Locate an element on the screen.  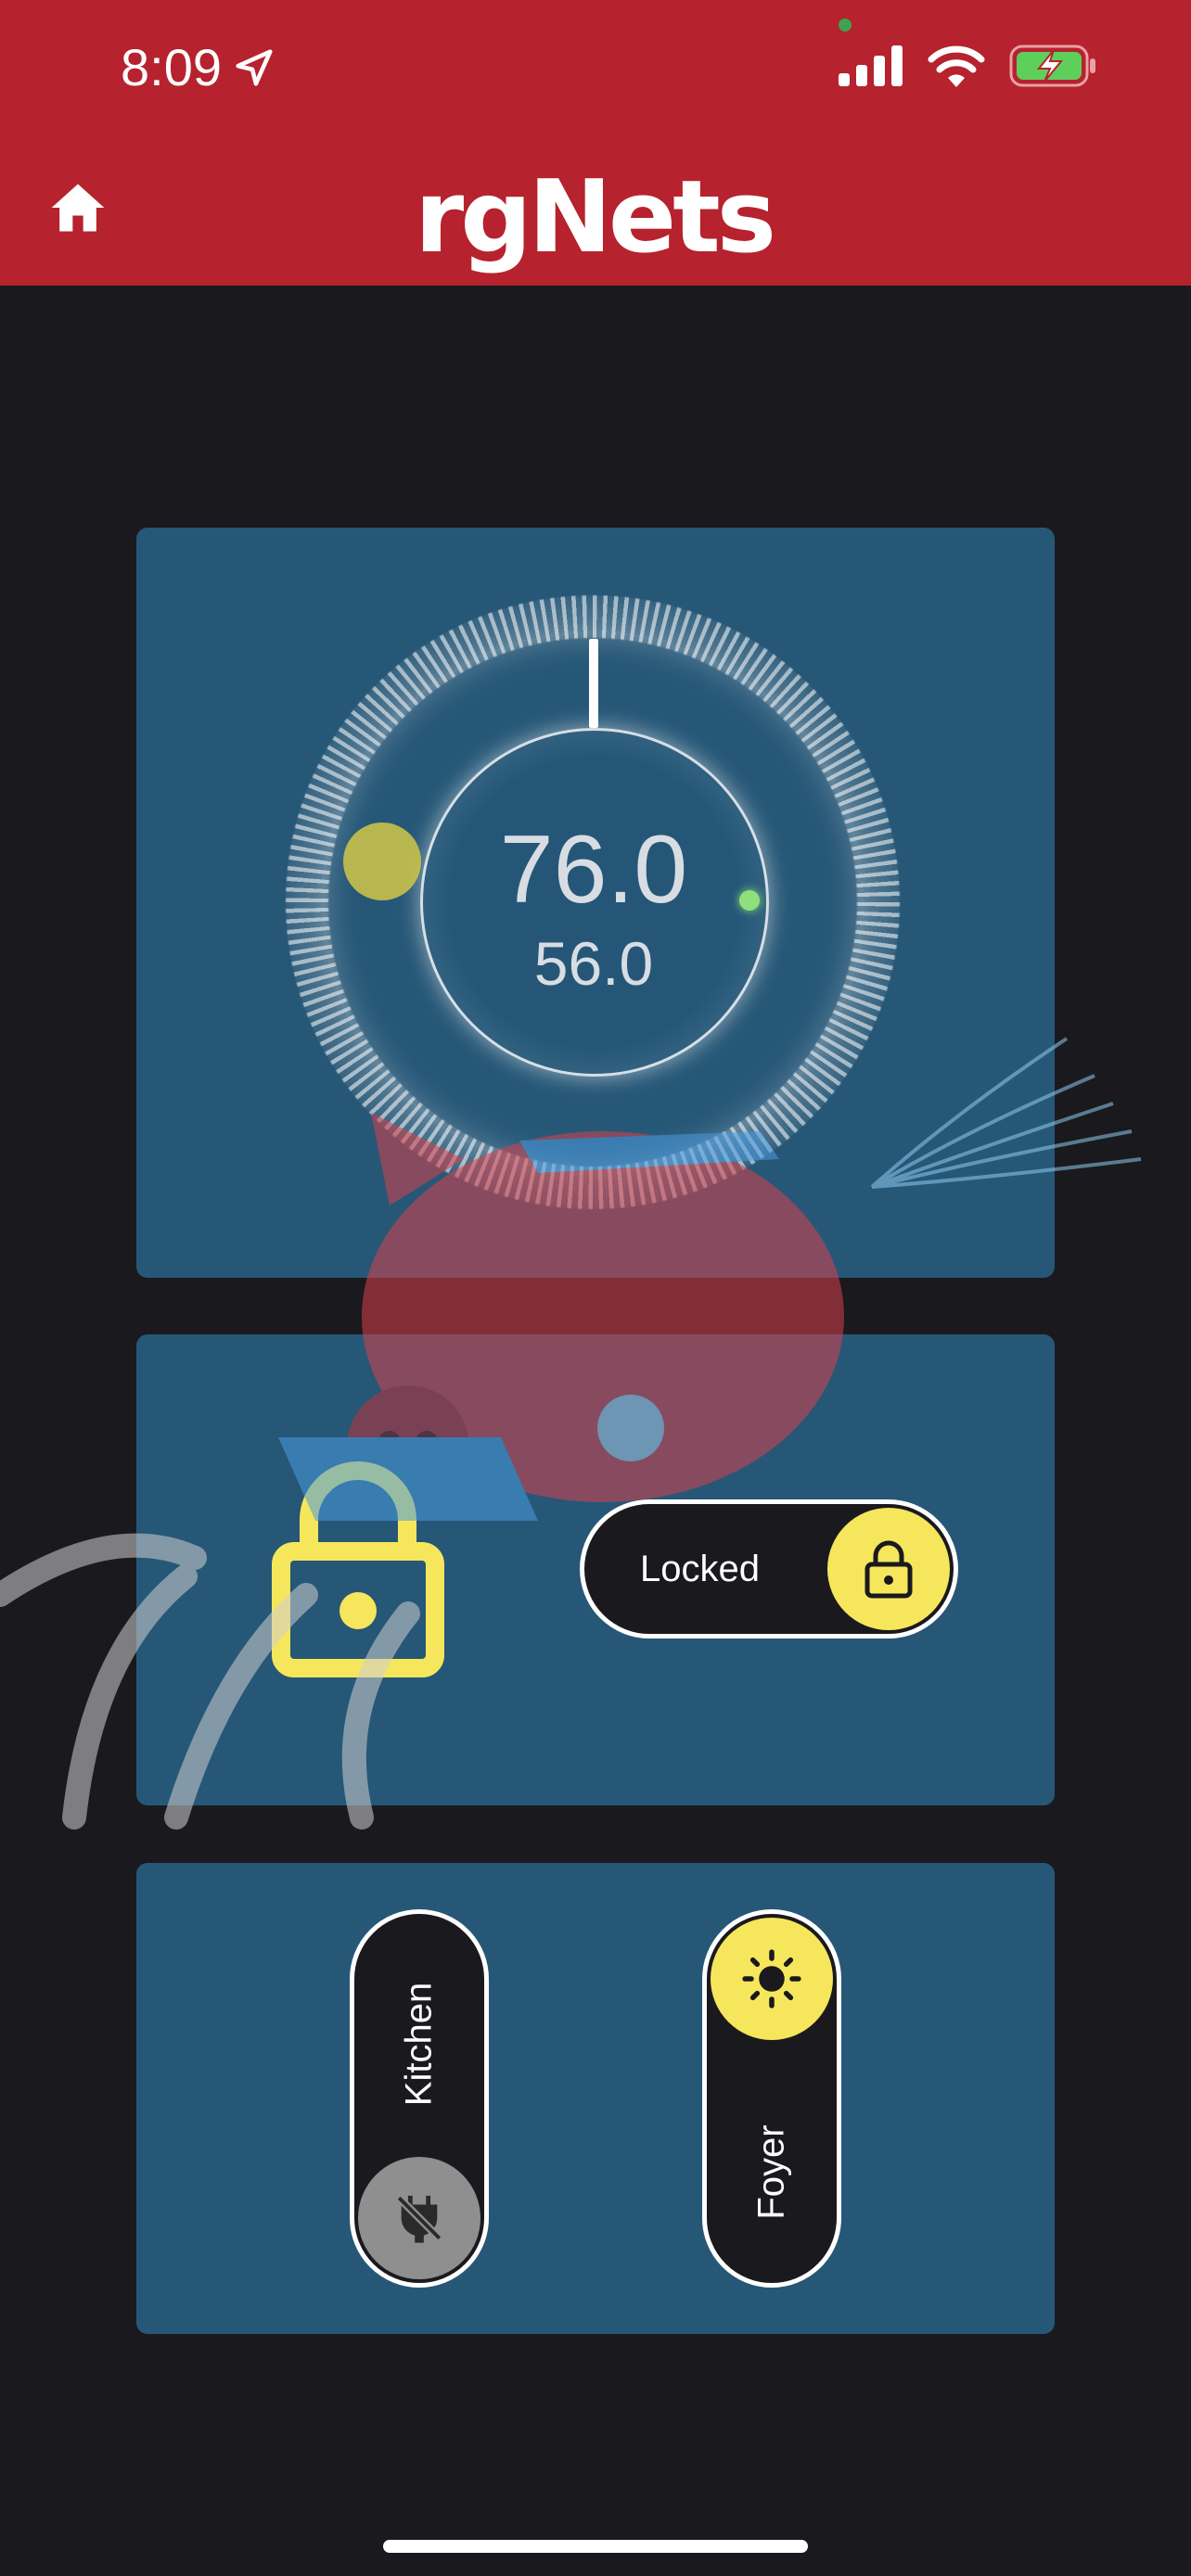
status-icons is located at coordinates (969, 66).